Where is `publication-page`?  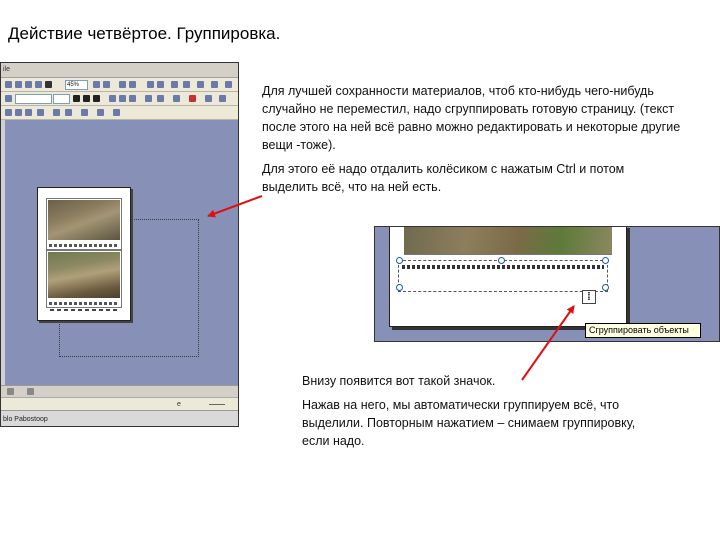
publication-page is located at coordinates (84, 254).